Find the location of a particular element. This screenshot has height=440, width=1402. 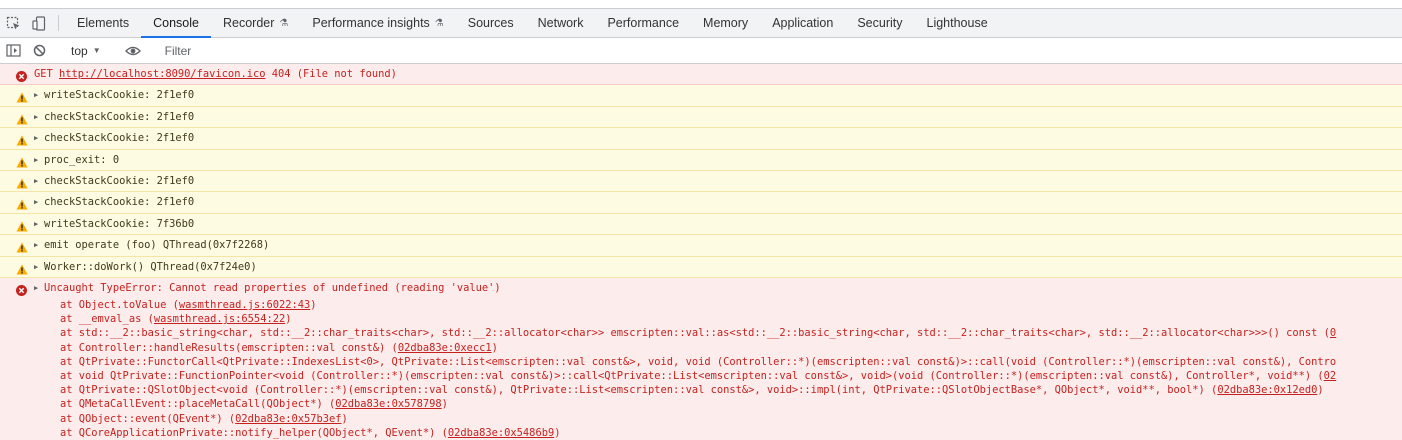

stack-frame-source-link: wasmthread.js:6022:43 is located at coordinates (244, 305).